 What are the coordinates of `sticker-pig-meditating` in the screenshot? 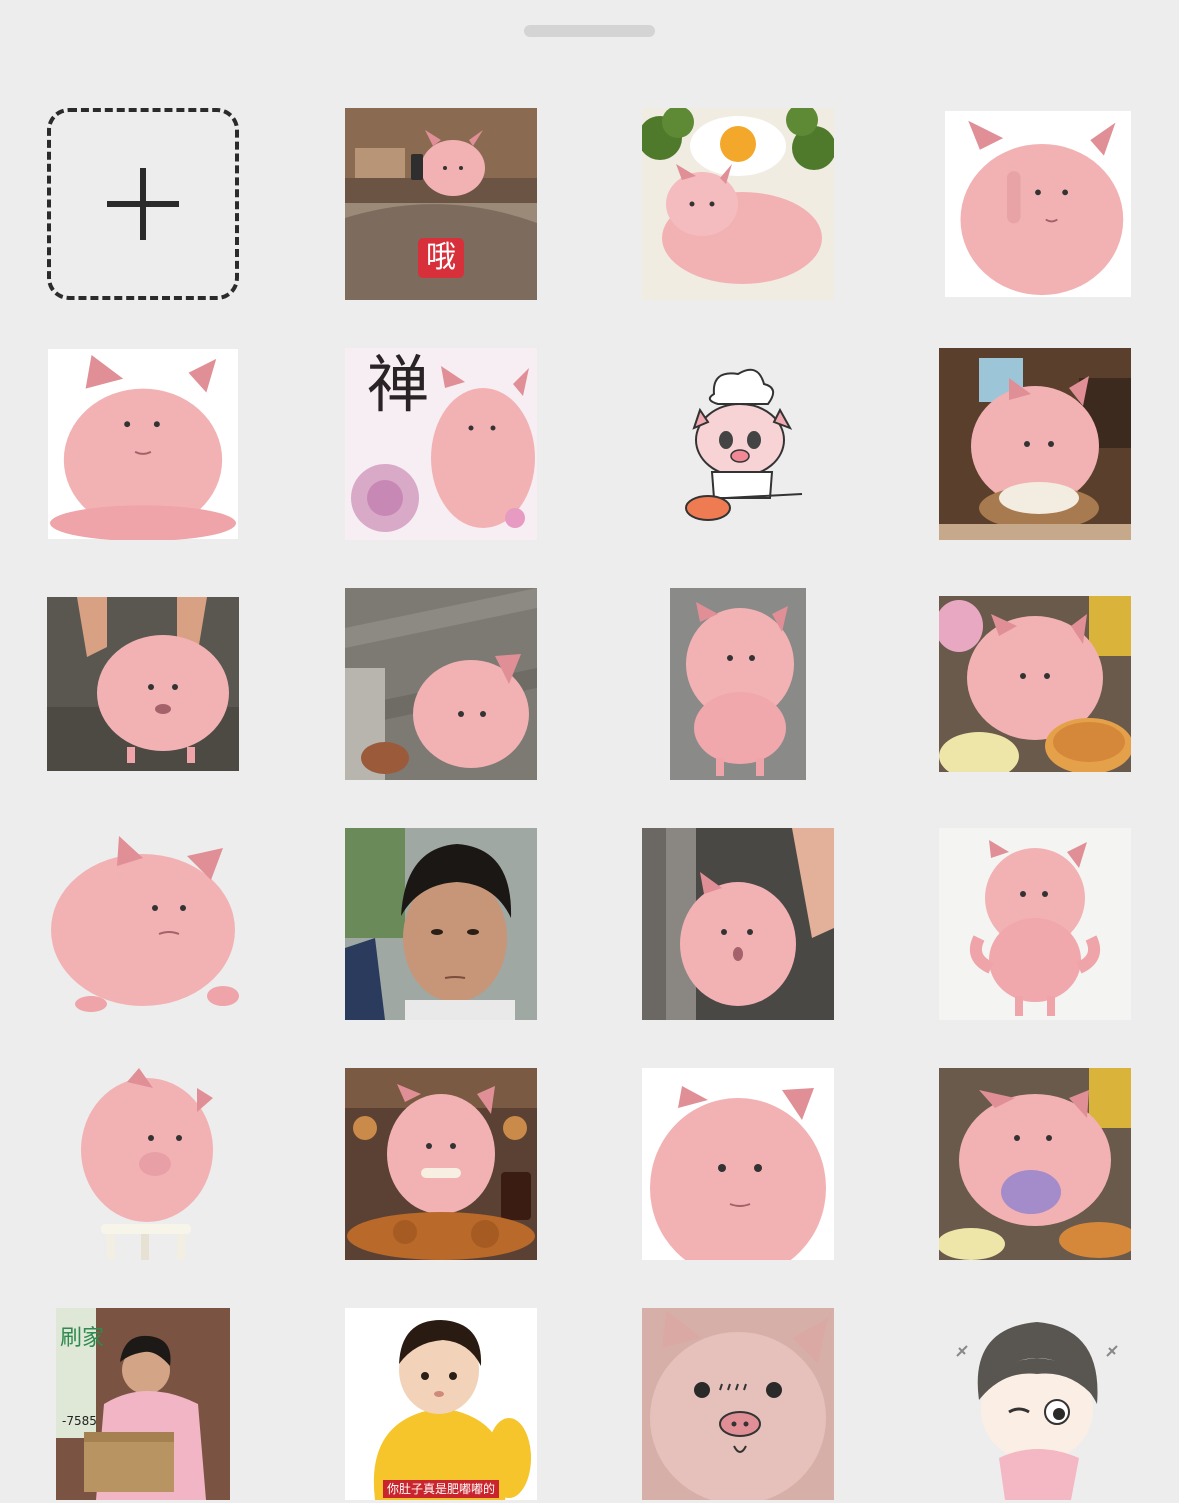 It's located at (143, 444).